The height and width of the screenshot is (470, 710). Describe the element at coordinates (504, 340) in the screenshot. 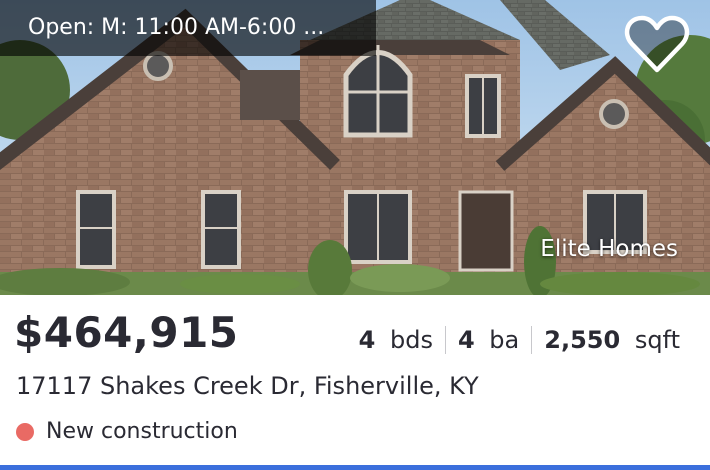

I see `baths-unit: ba` at that location.